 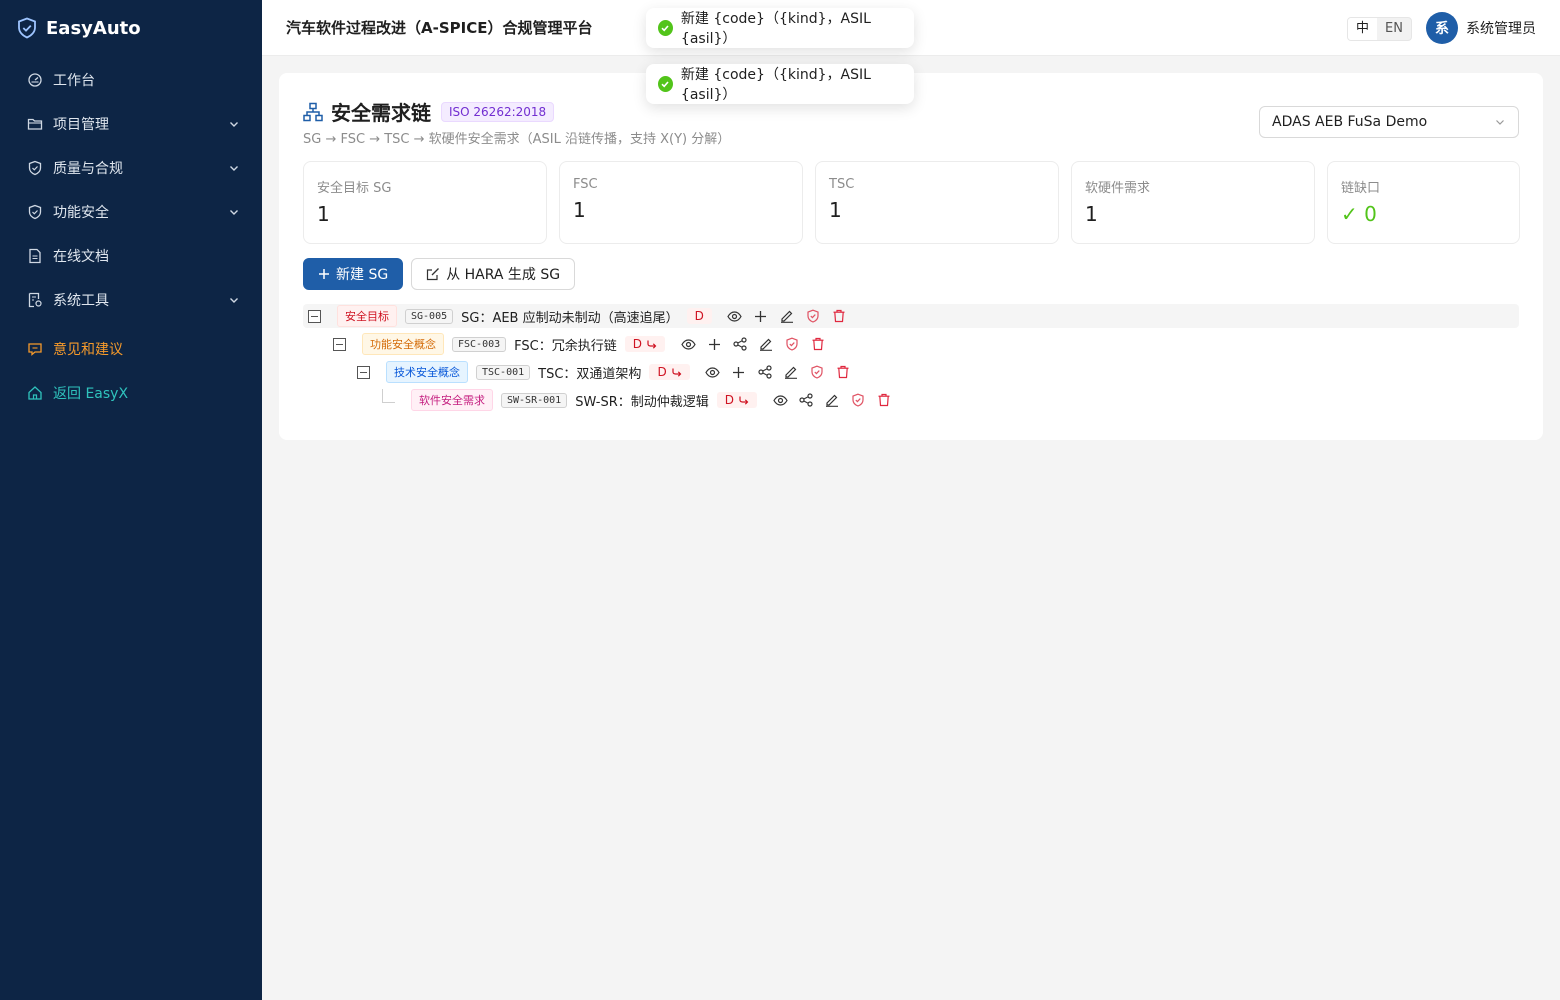 I want to click on success-toast: 新建 {code}（{kind}，ASIL {asil}）, so click(x=780, y=84).